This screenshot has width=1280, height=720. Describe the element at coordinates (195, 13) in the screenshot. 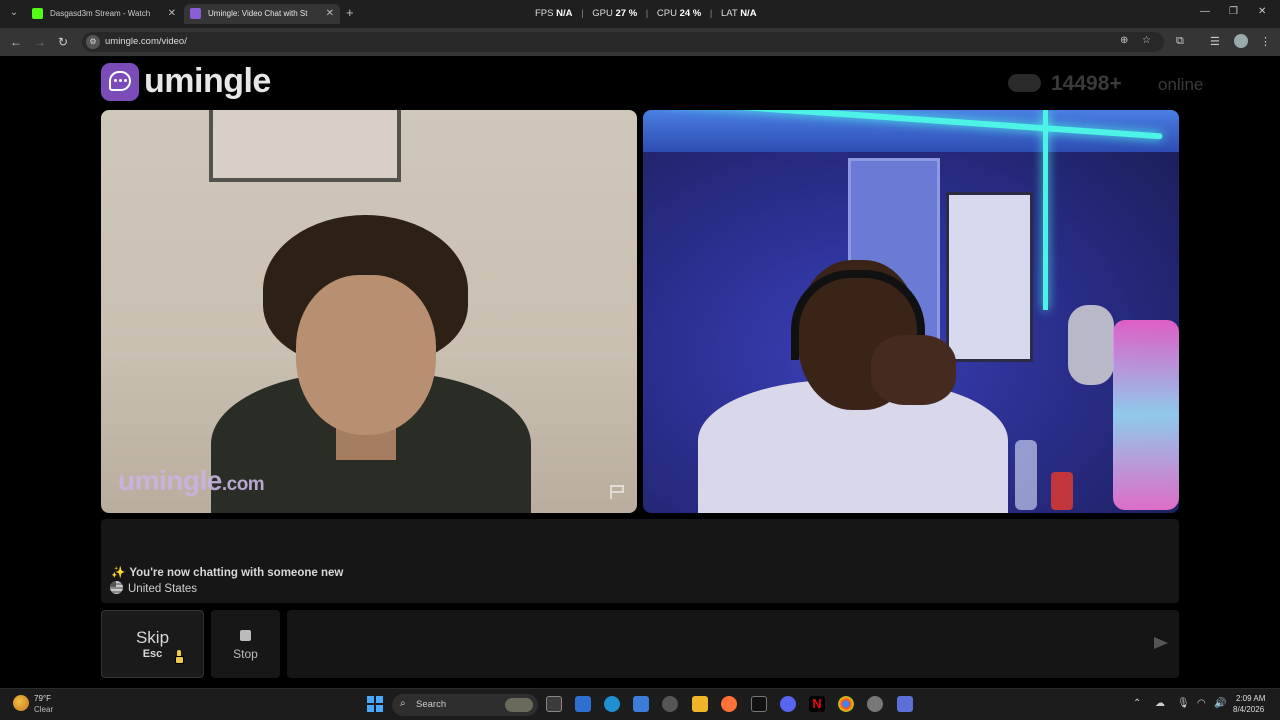

I see `umingle-favicon-icon` at that location.